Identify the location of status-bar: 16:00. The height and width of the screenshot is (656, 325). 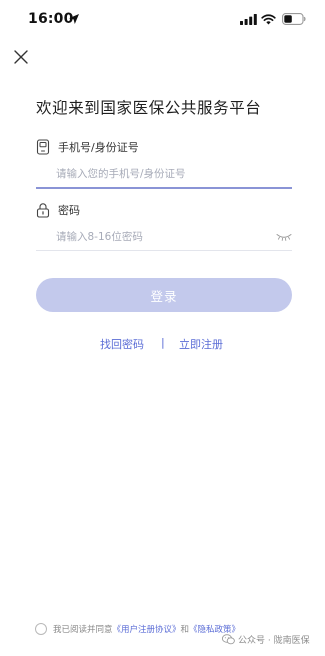
(162, 20).